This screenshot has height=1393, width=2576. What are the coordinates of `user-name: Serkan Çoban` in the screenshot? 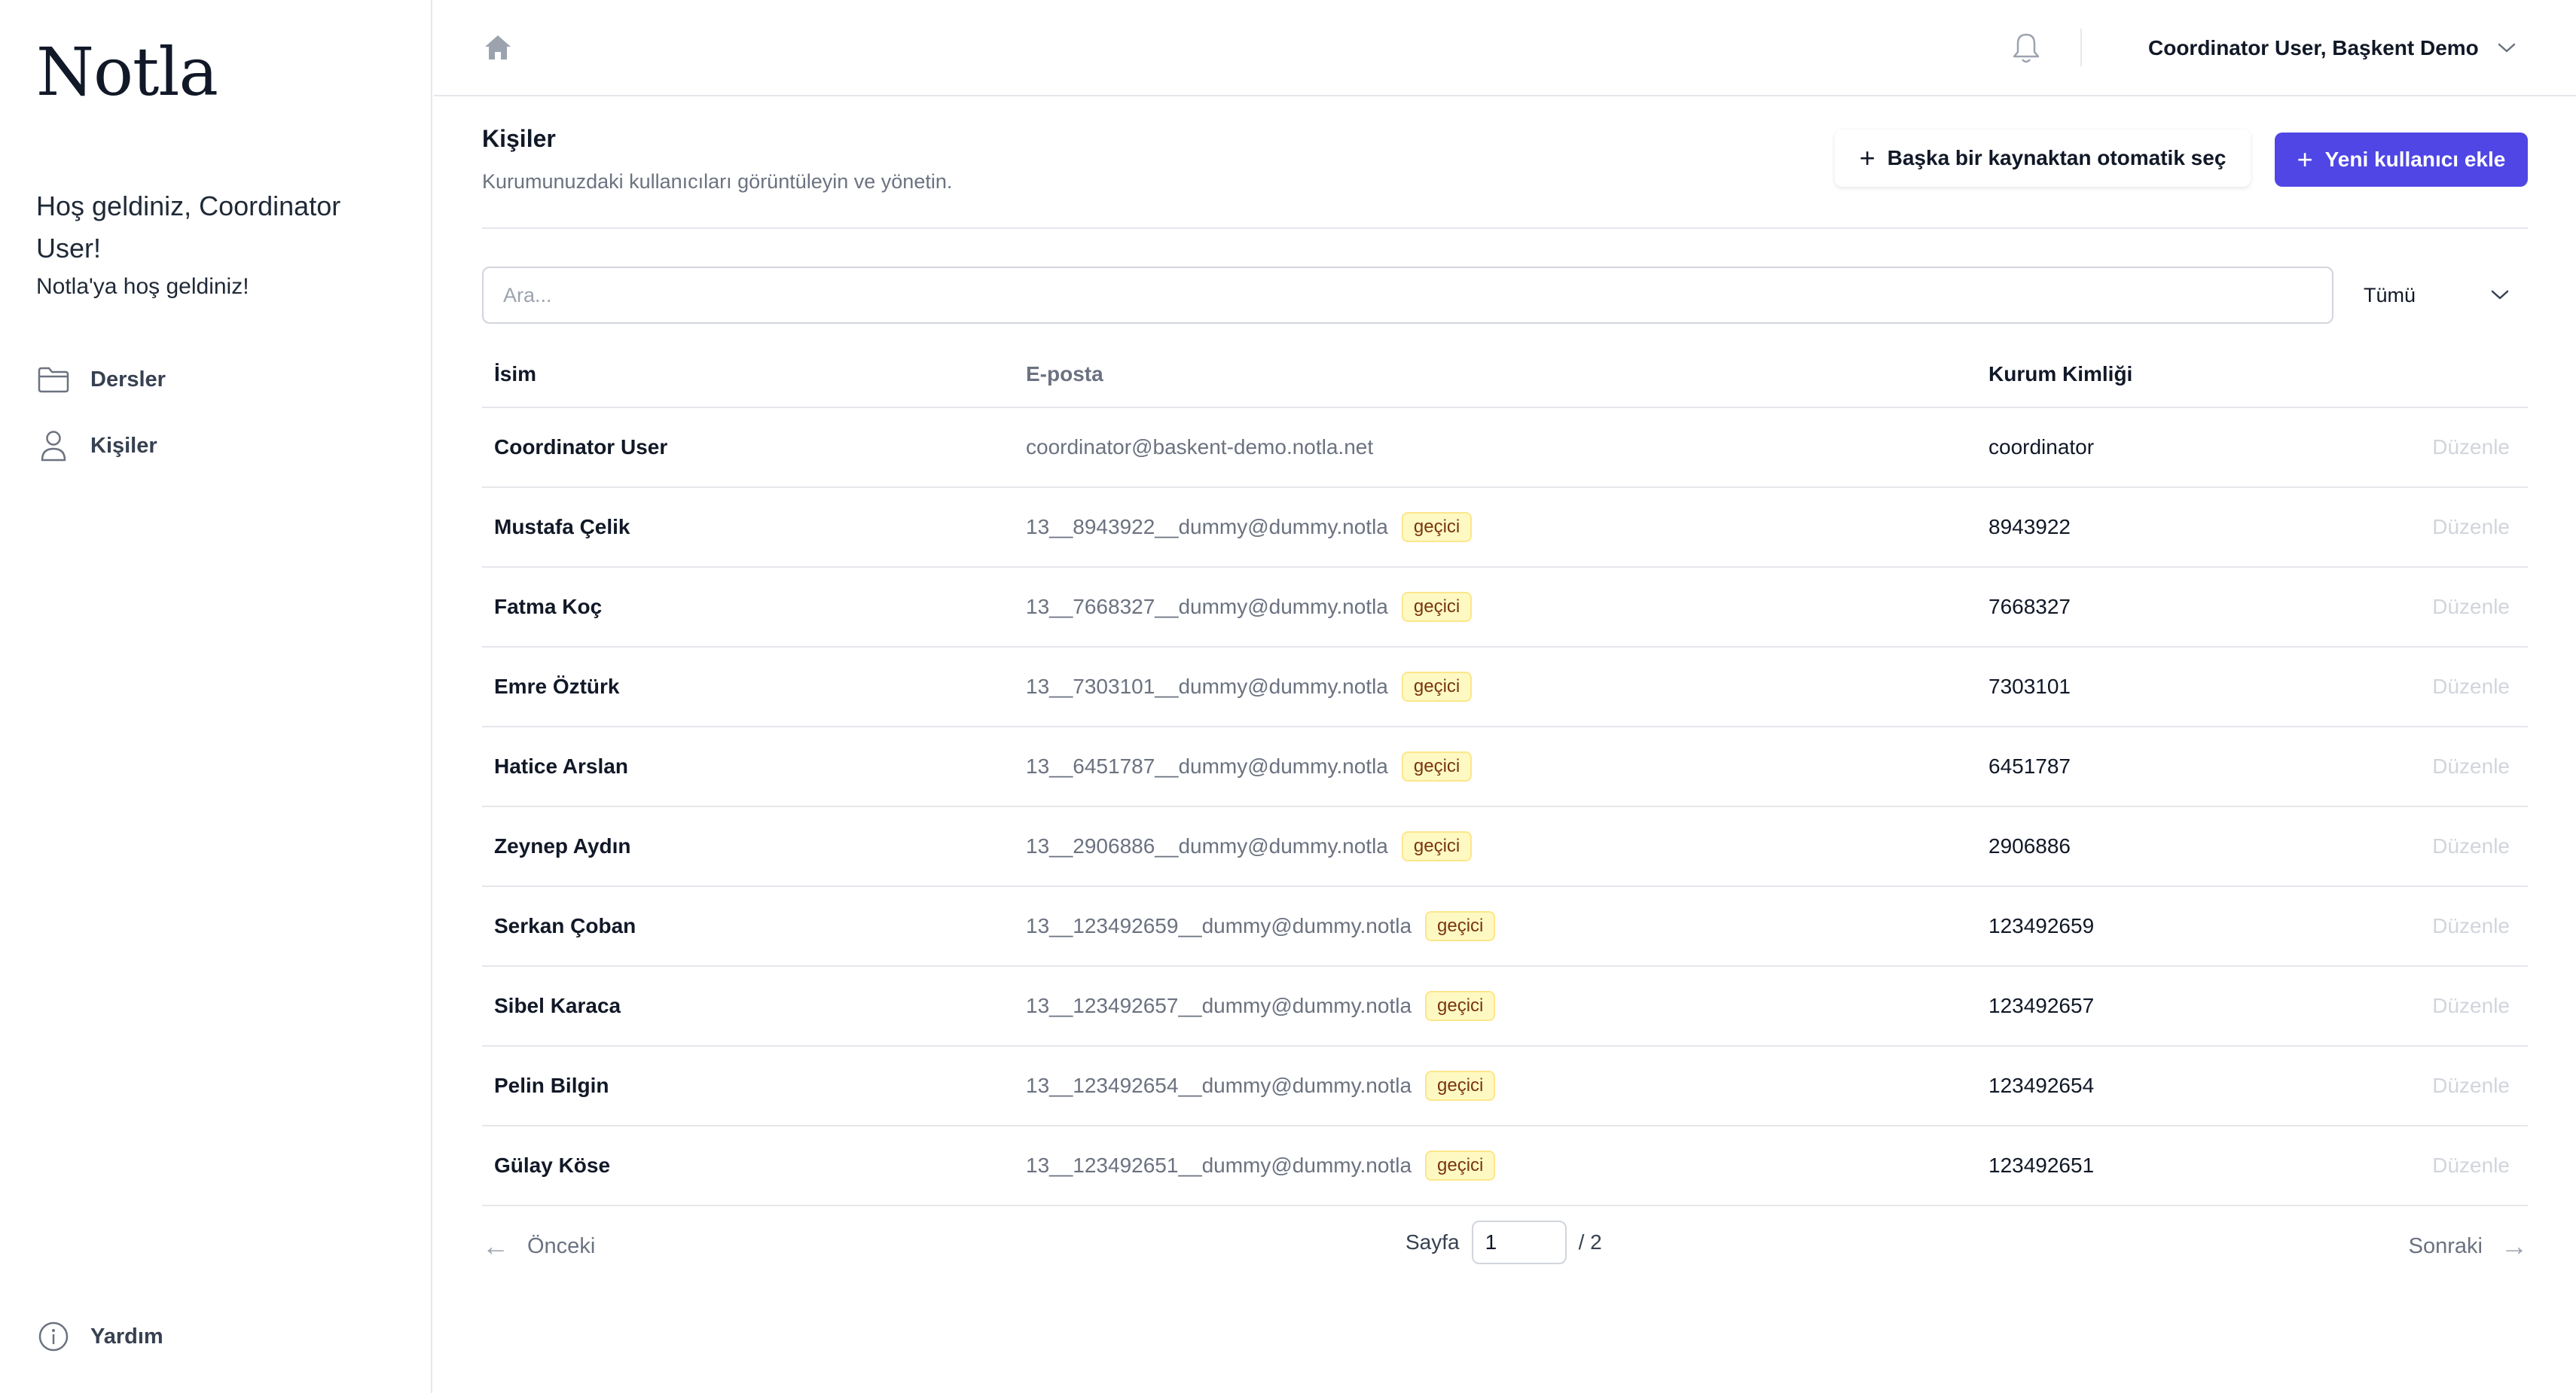 It's located at (565, 925).